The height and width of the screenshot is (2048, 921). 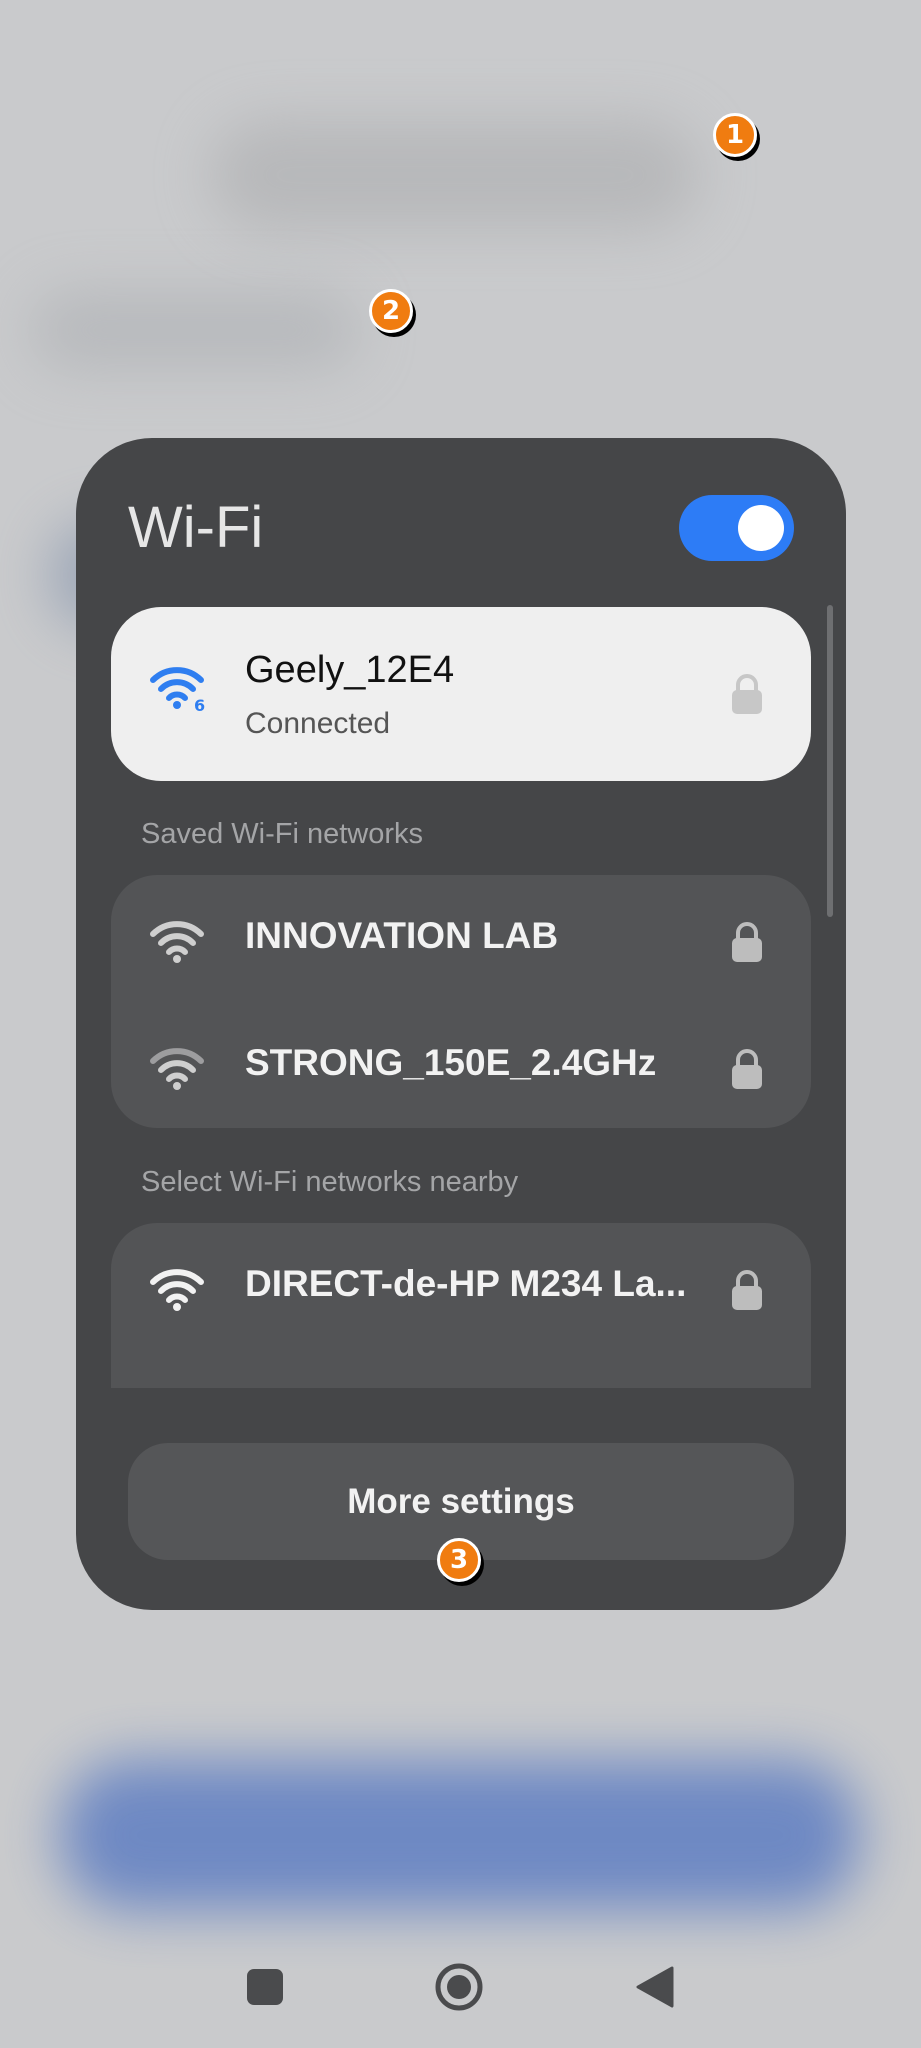 What do you see at coordinates (461, 694) in the screenshot?
I see `connected-network: 6 Geely_12E4 Connected` at bounding box center [461, 694].